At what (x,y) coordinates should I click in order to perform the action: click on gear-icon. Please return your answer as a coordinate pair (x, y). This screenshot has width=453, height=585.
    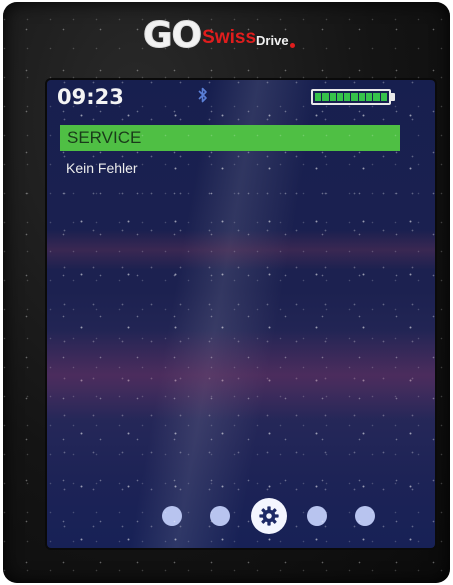
    Looking at the image, I should click on (269, 516).